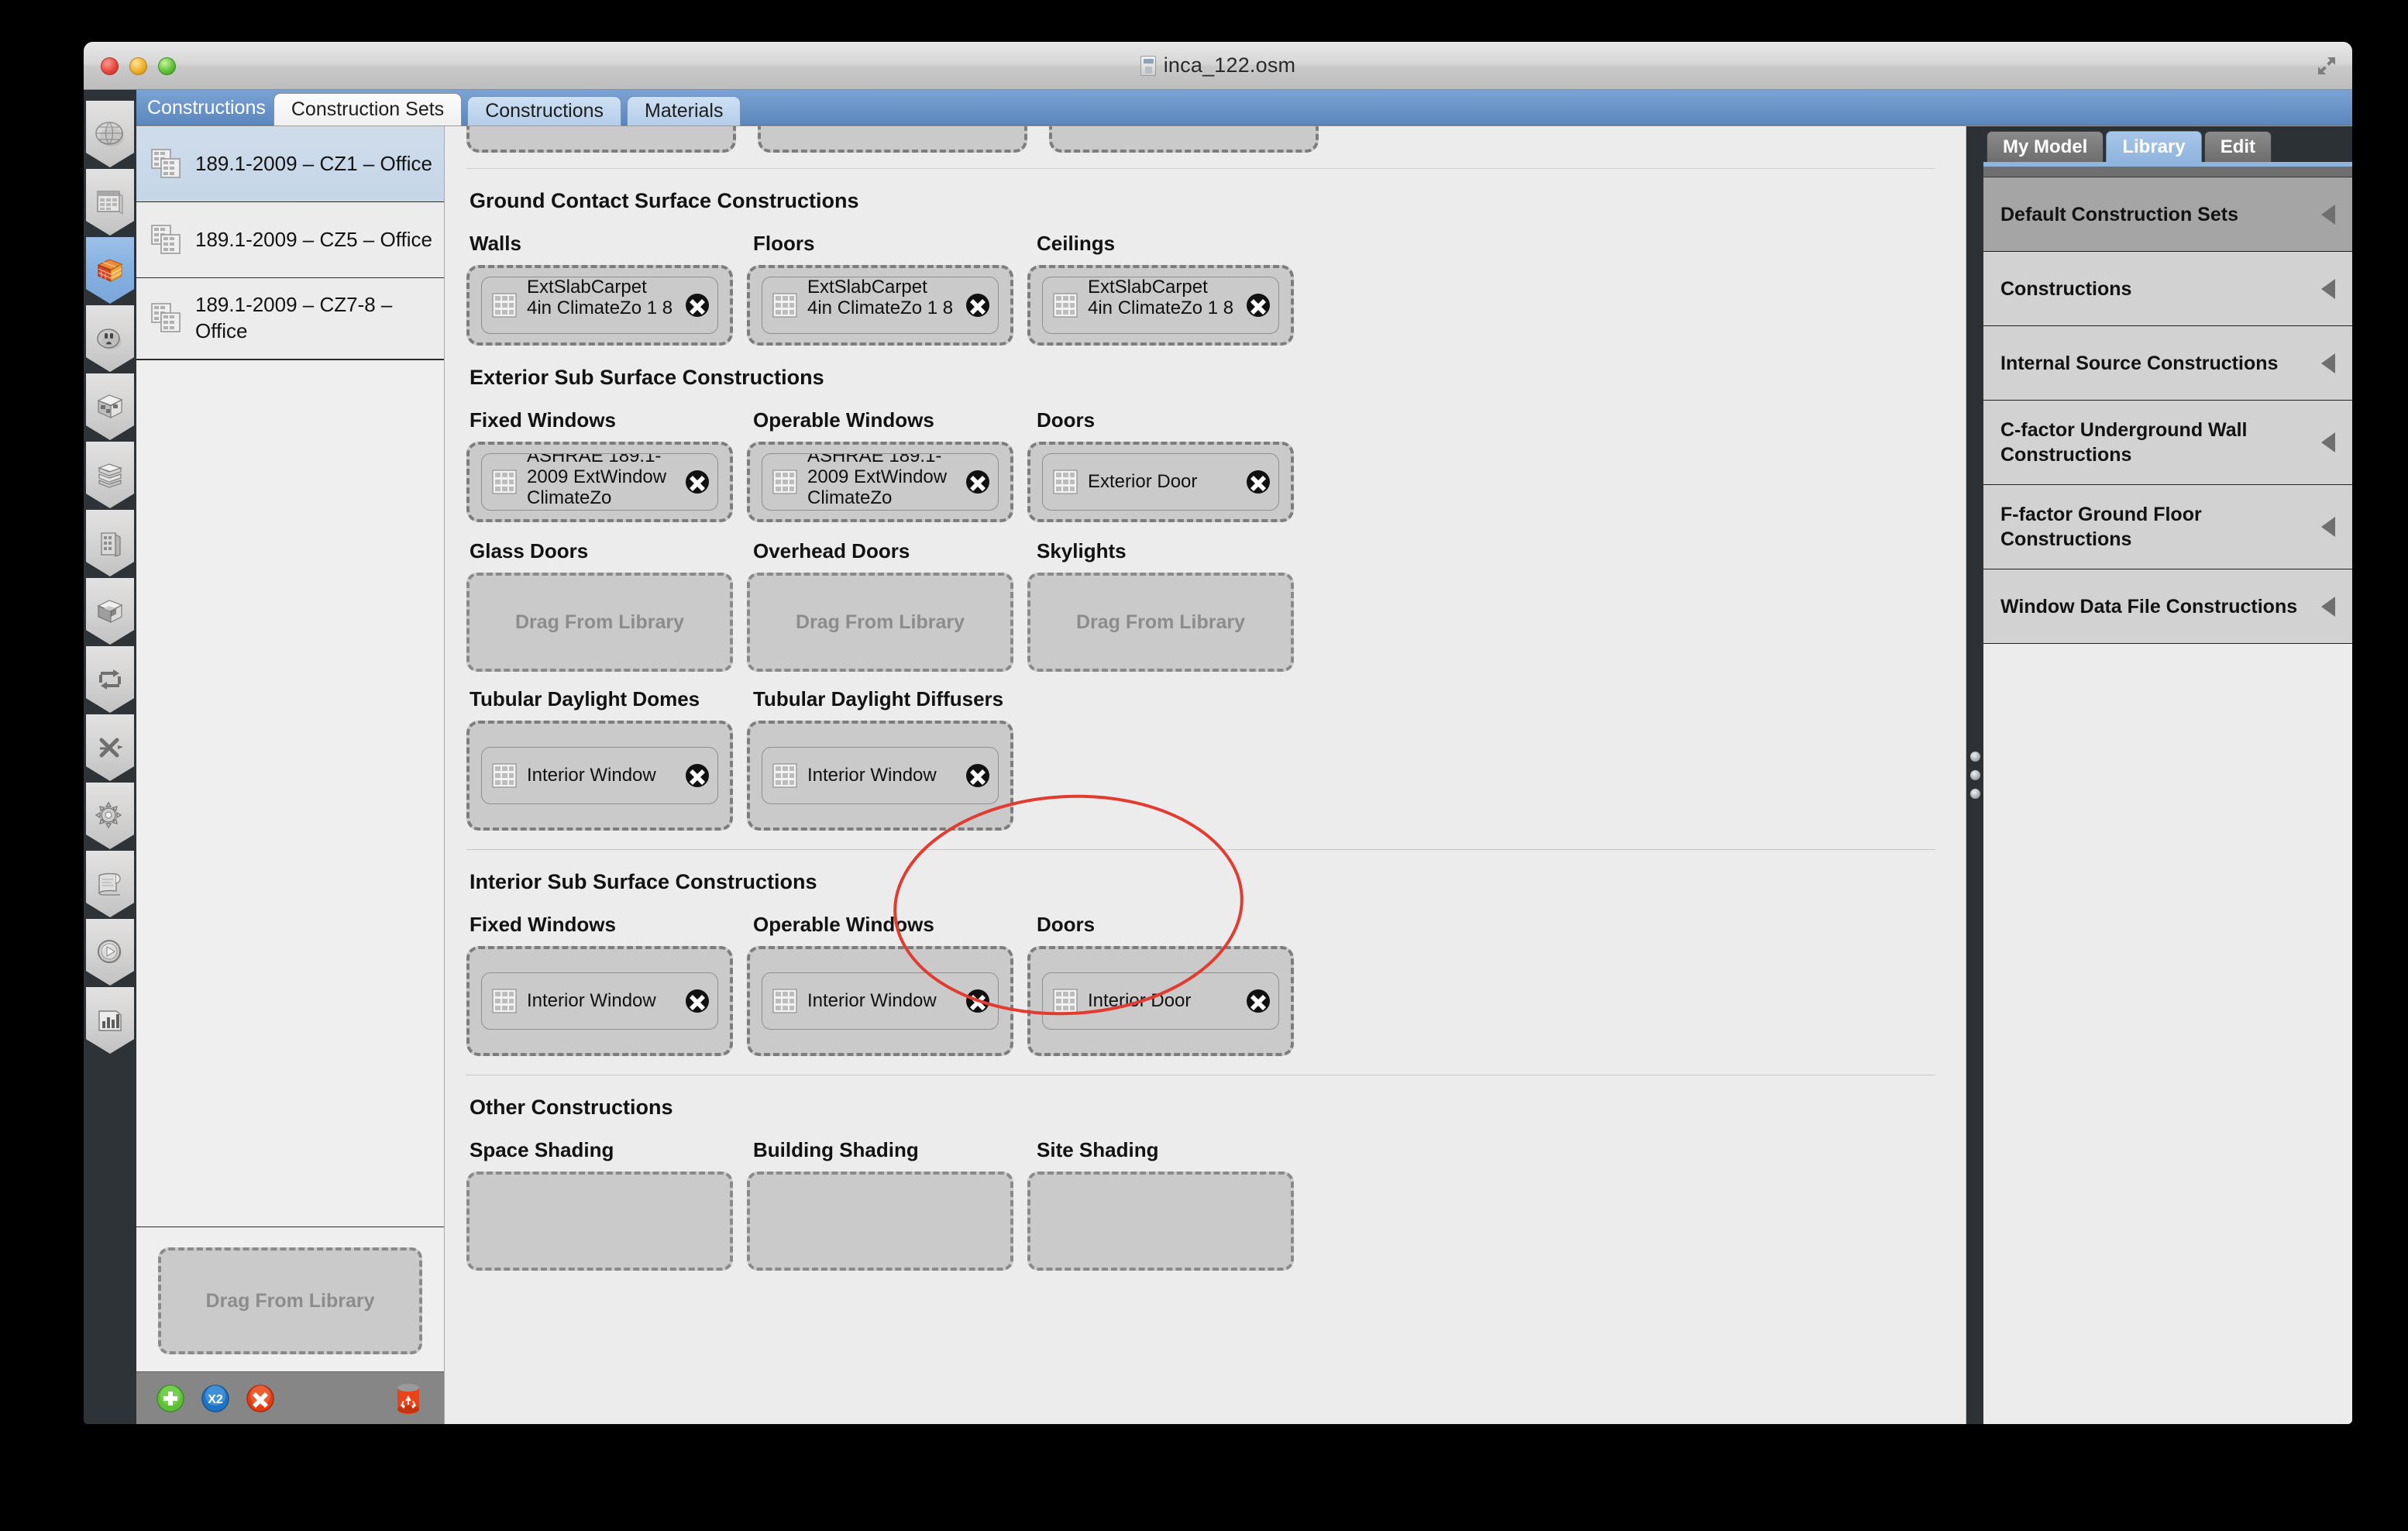 The width and height of the screenshot is (2408, 1531). Describe the element at coordinates (878, 699) in the screenshot. I see `column-heading-tubular-daylight-diffusers: Tubular Daylight Diffusers` at that location.